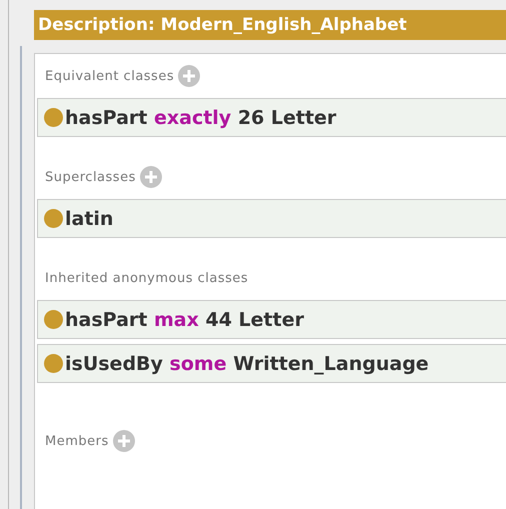 The image size is (506, 509). Describe the element at coordinates (109, 76) in the screenshot. I see `section-label: Equivalent classes` at that location.